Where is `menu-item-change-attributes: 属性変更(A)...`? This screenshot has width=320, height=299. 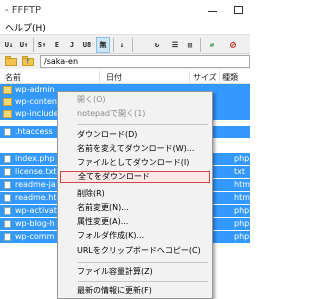 menu-item-change-attributes: 属性変更(A)... is located at coordinates (135, 222).